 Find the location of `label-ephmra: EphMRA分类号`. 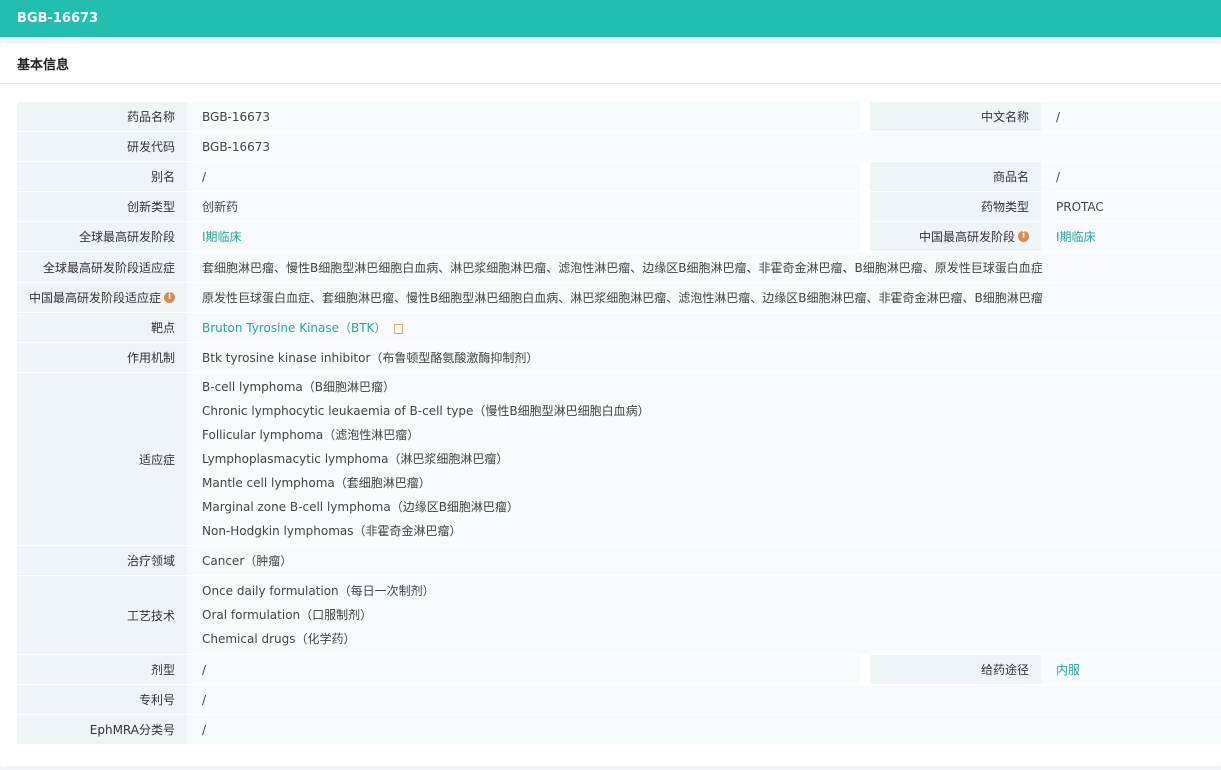

label-ephmra: EphMRA分类号 is located at coordinates (102, 729).